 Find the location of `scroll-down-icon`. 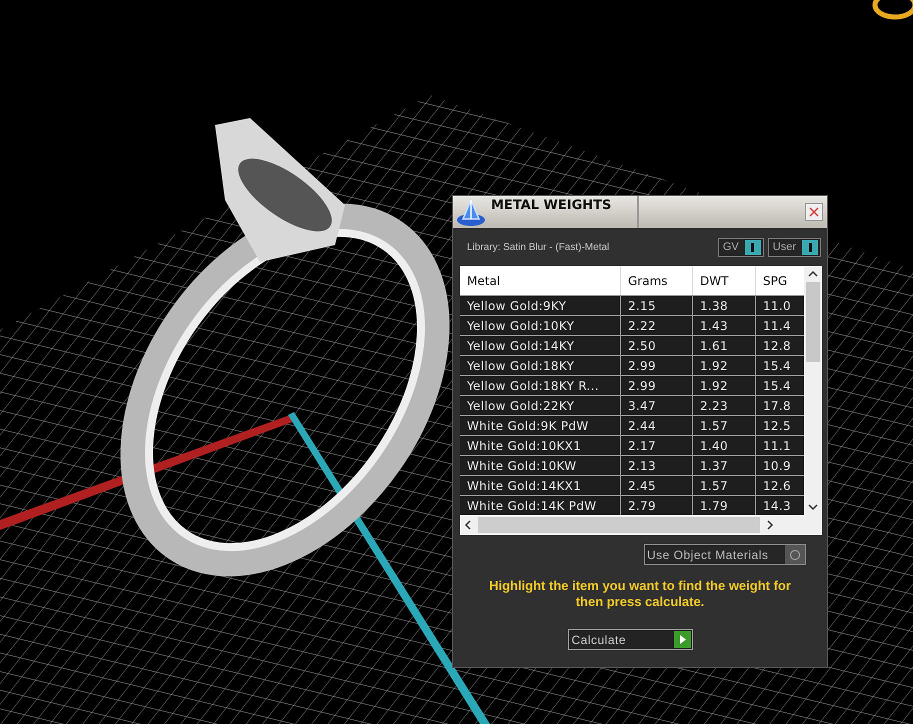

scroll-down-icon is located at coordinates (813, 507).